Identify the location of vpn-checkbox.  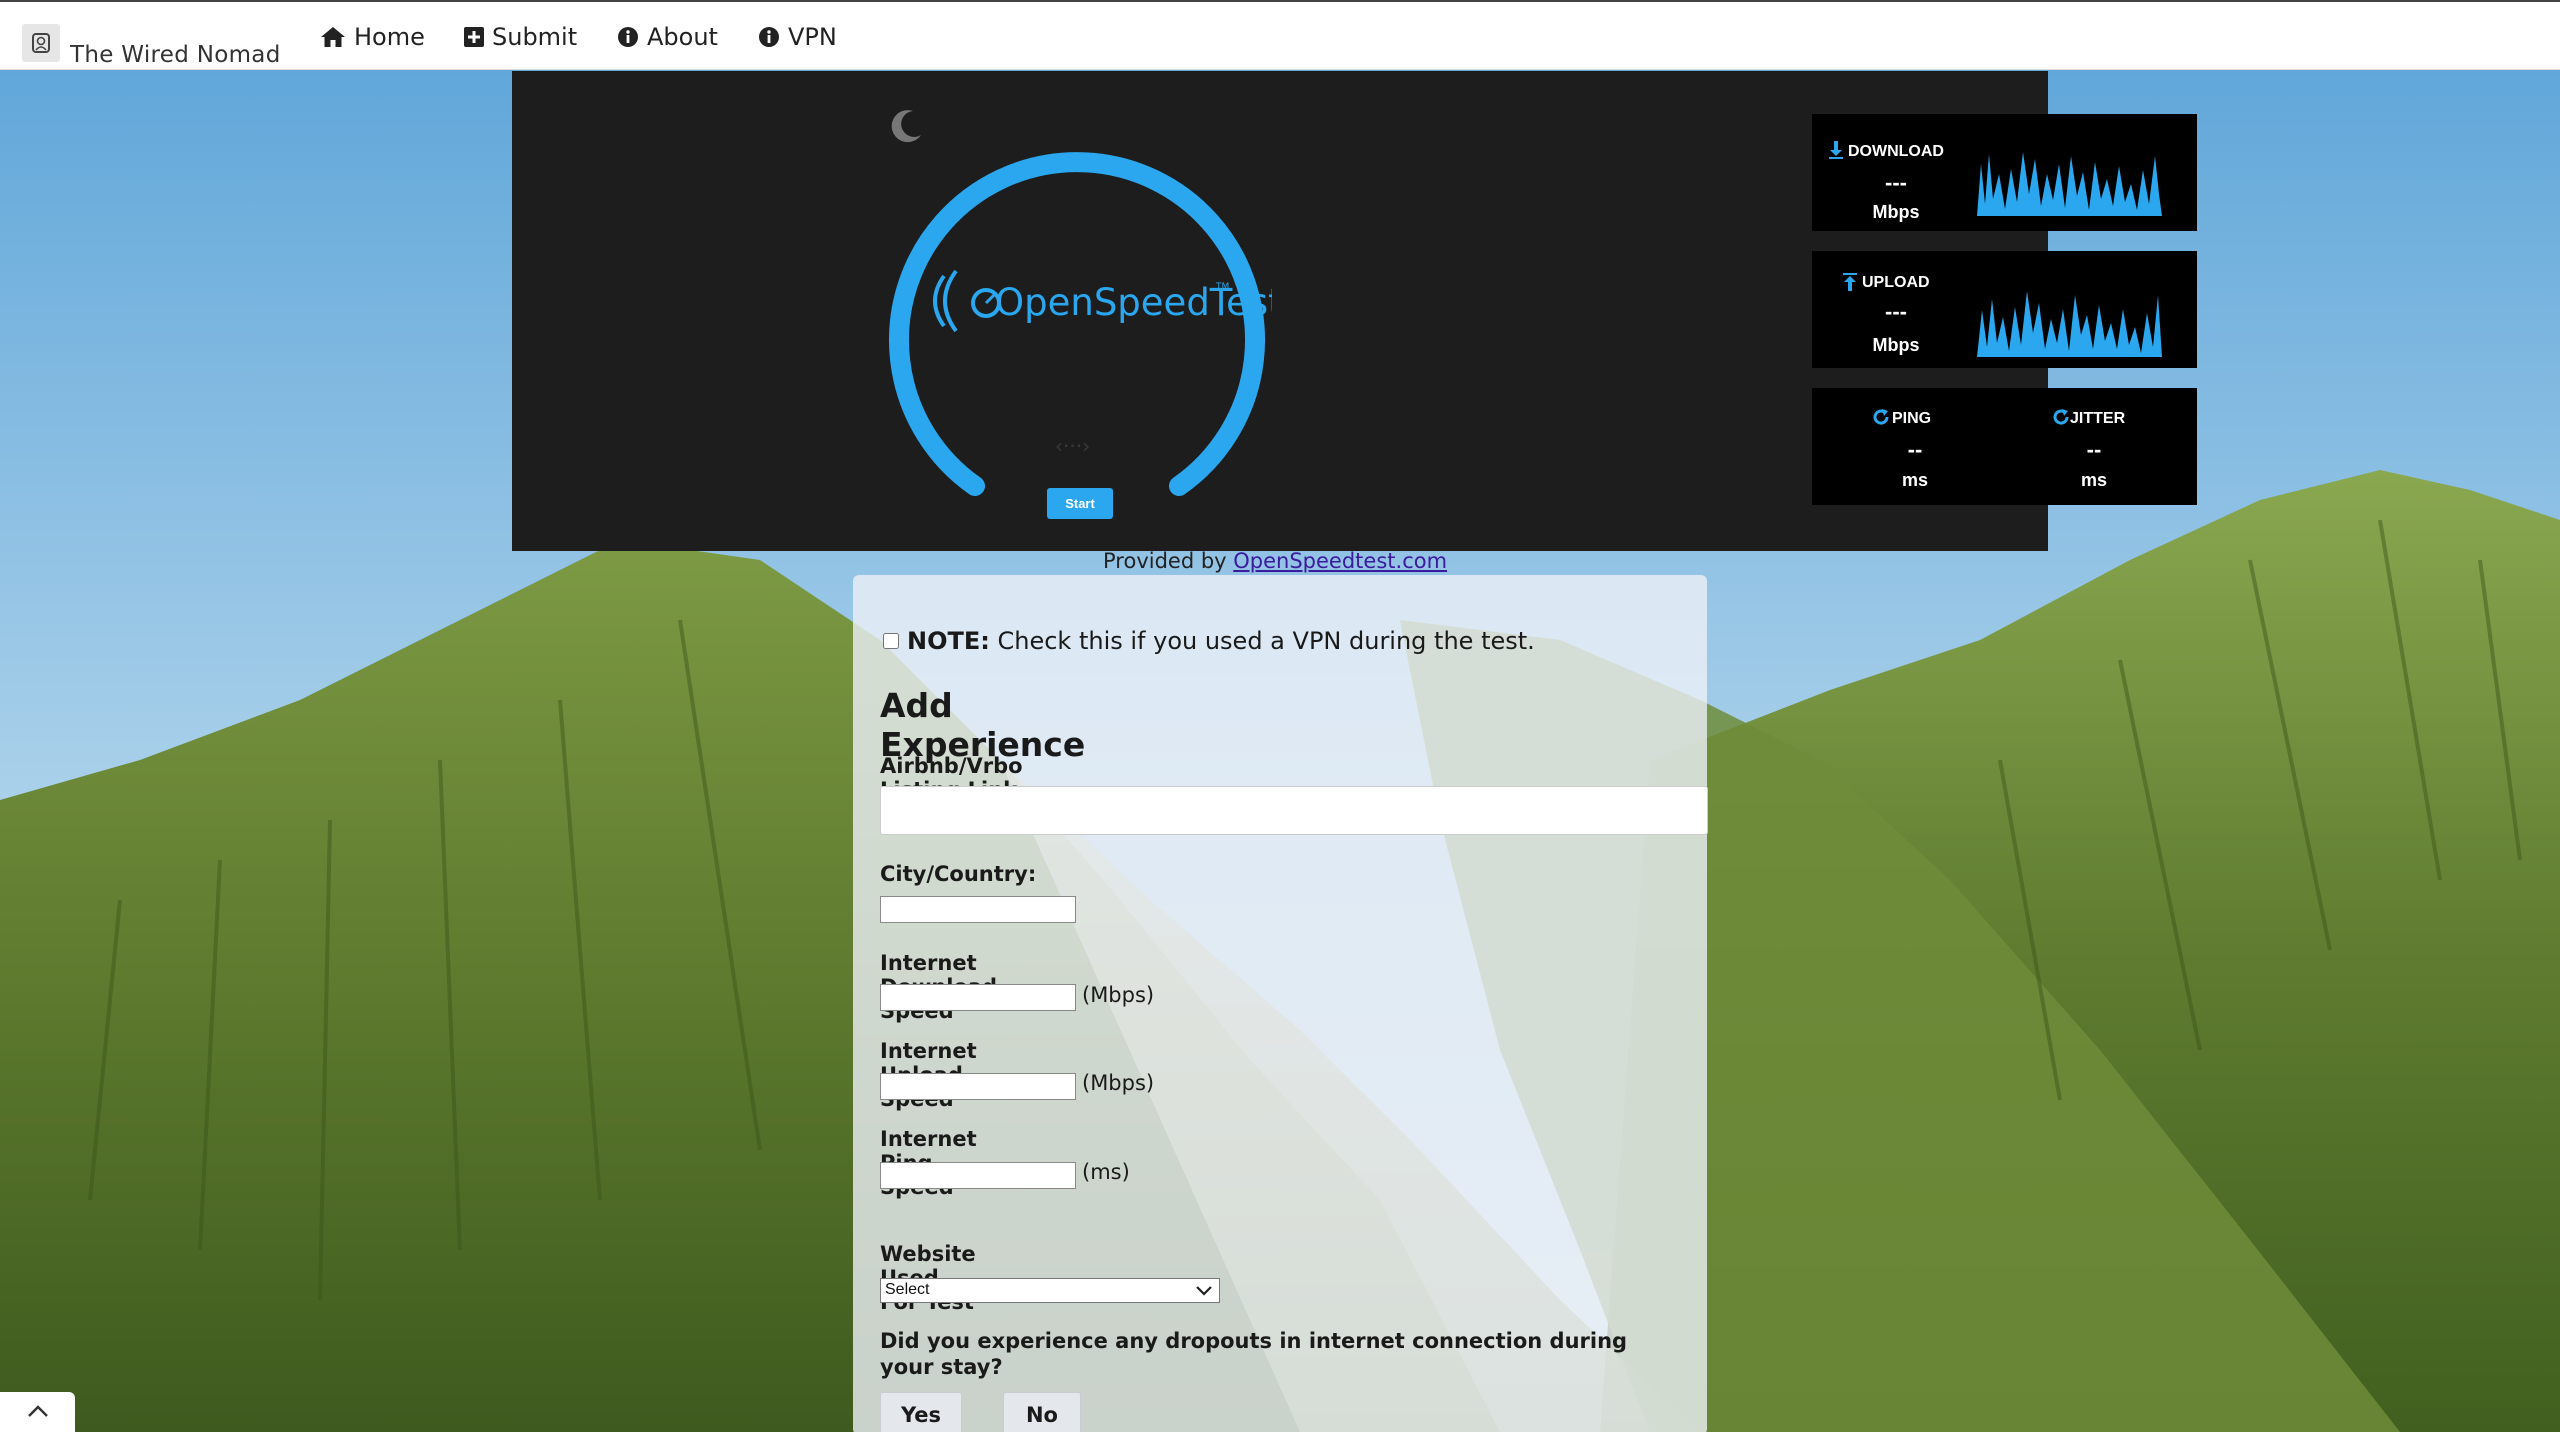
(891, 641).